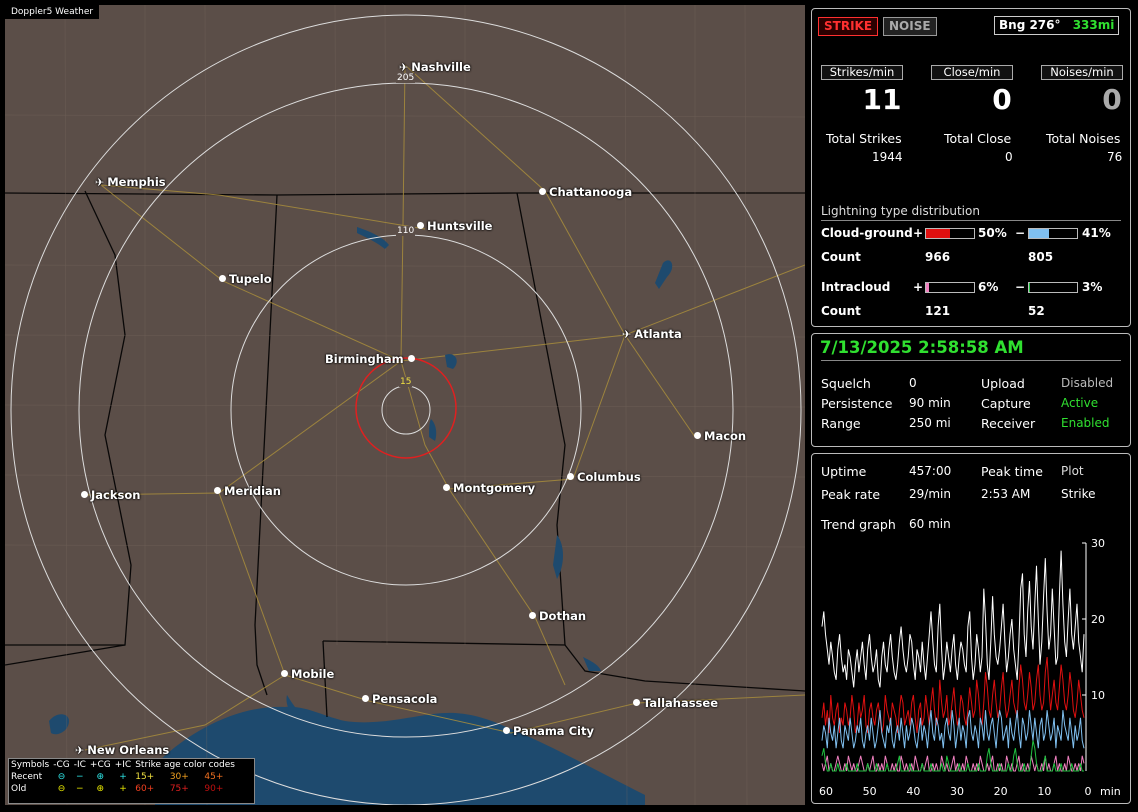  Describe the element at coordinates (123, 765) in the screenshot. I see `legend-header-pos-ic: +IC` at that location.